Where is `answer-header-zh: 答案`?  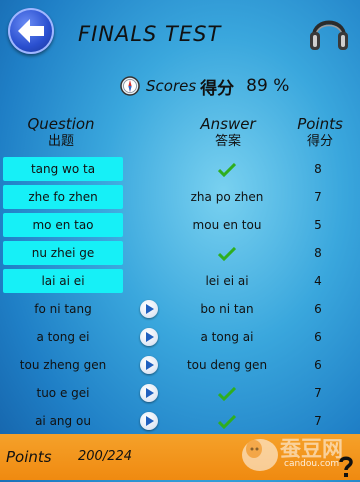 answer-header-zh: 答案 is located at coordinates (227, 141).